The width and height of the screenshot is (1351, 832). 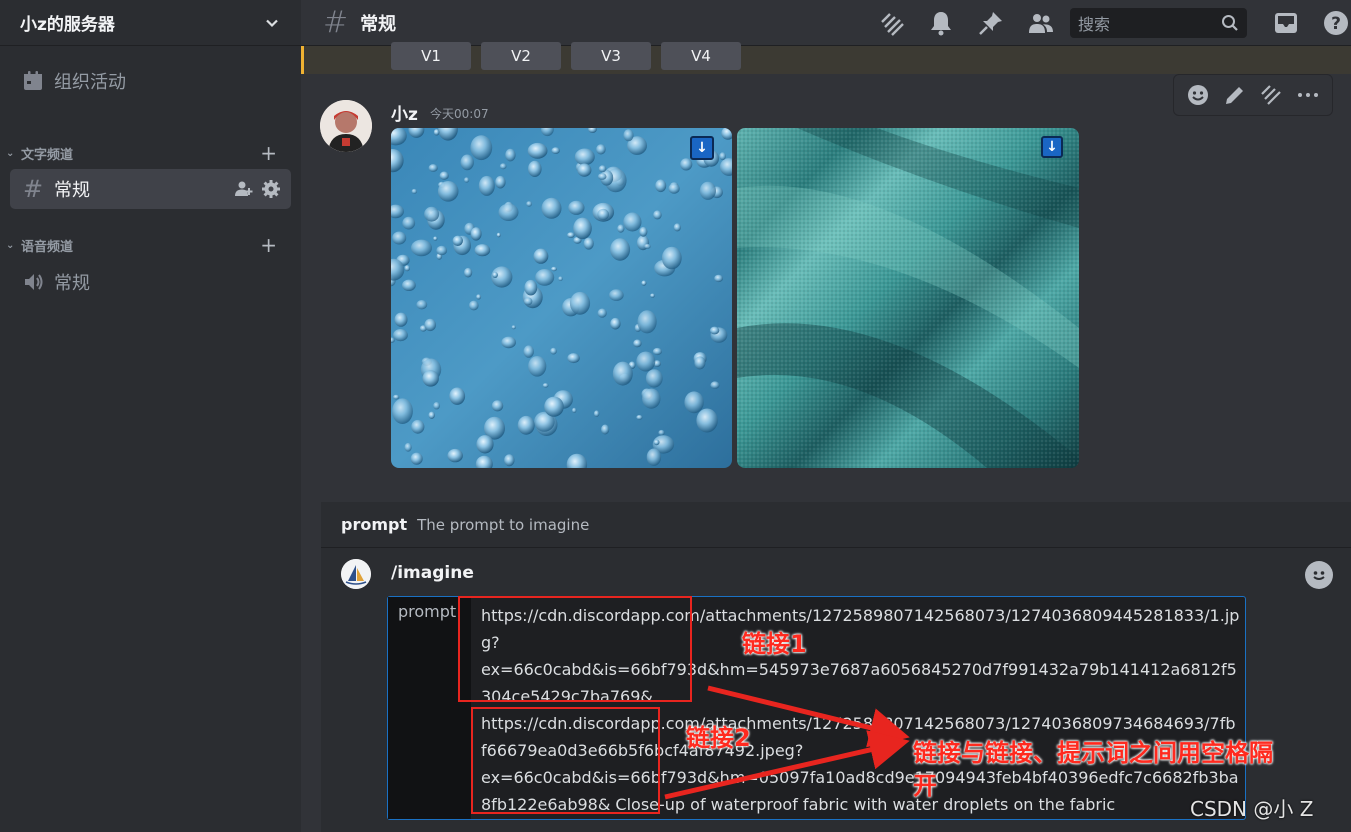 What do you see at coordinates (774, 644) in the screenshot?
I see `annotation-link1: 链接1` at bounding box center [774, 644].